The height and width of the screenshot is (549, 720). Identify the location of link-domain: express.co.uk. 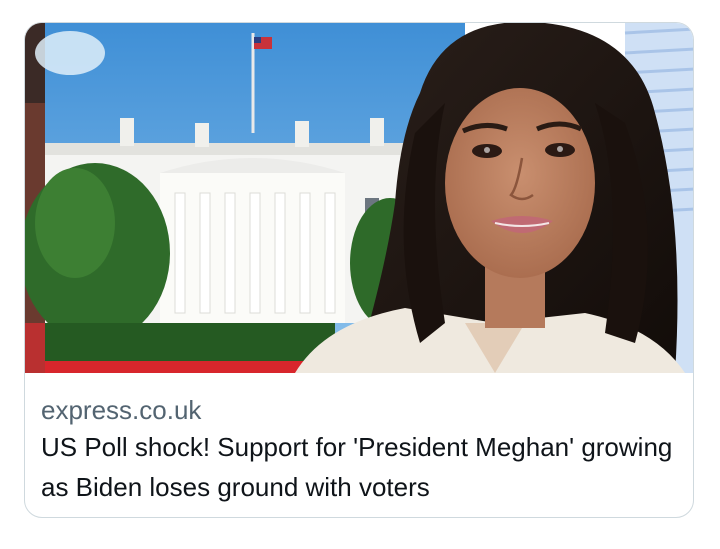
(121, 410).